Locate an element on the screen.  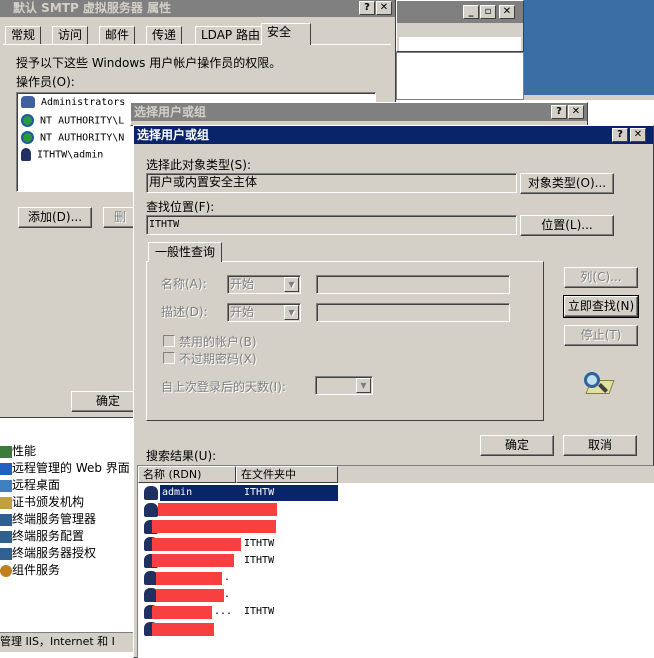
description-combo: 开始 ▼ is located at coordinates (264, 312).